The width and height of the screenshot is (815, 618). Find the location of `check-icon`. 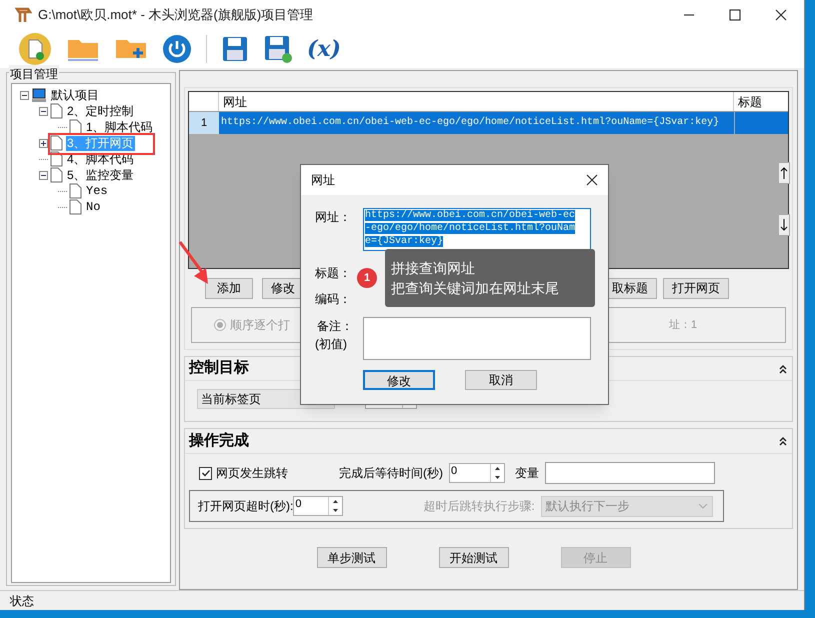

check-icon is located at coordinates (205, 473).